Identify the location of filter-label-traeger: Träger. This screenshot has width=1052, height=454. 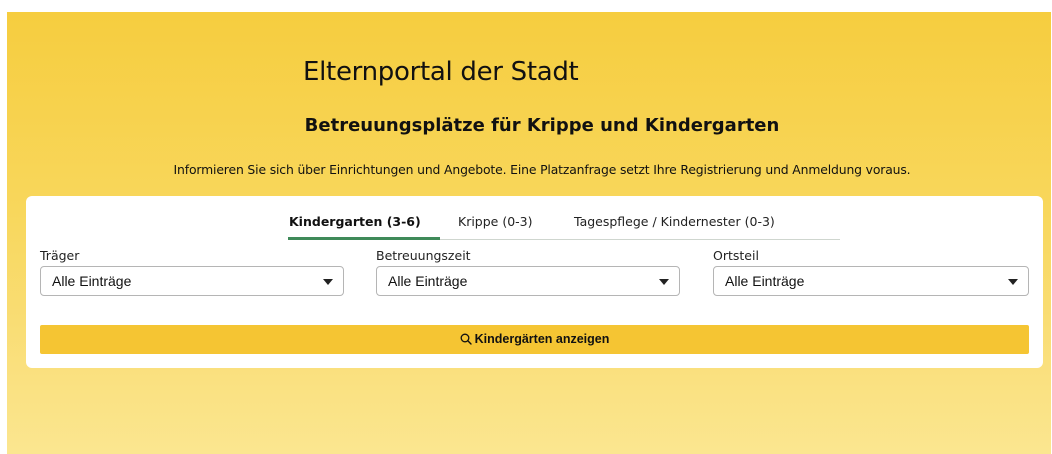
(60, 255).